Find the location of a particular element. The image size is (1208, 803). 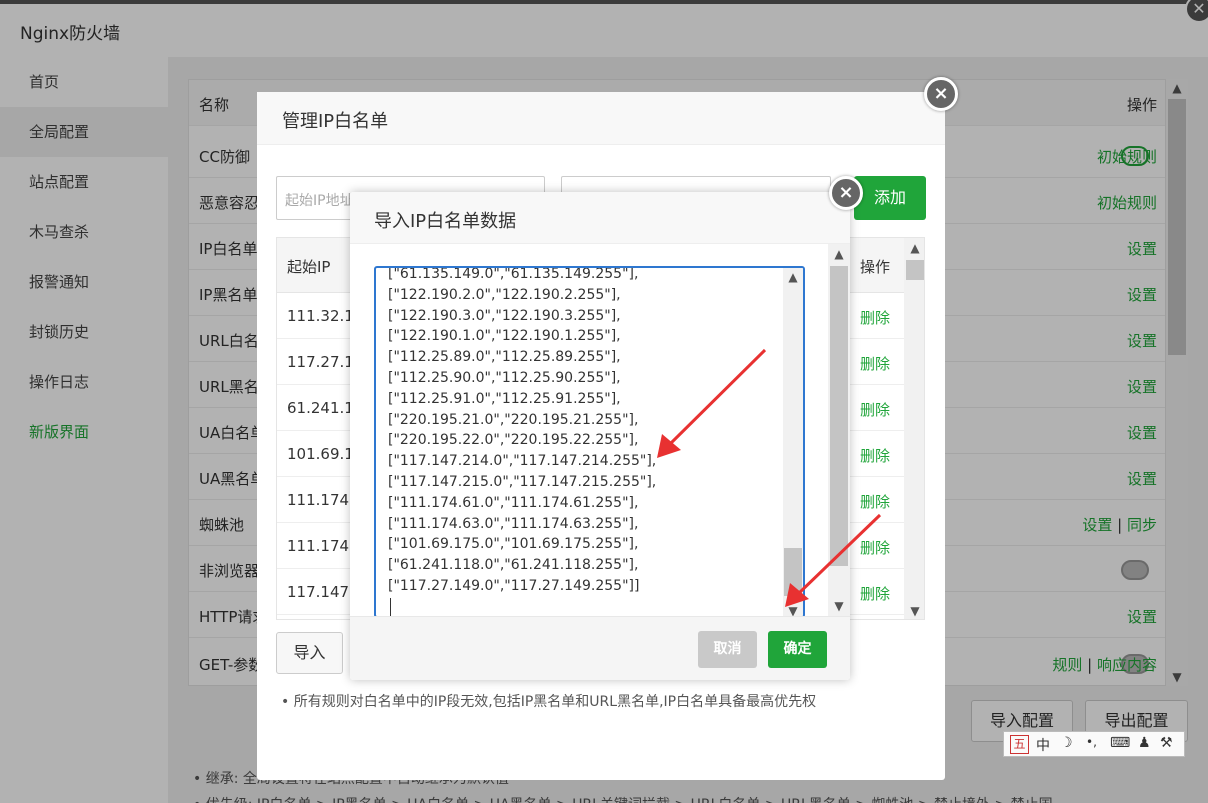

dialog-scrollbar: ▲ ▼ is located at coordinates (839, 430).